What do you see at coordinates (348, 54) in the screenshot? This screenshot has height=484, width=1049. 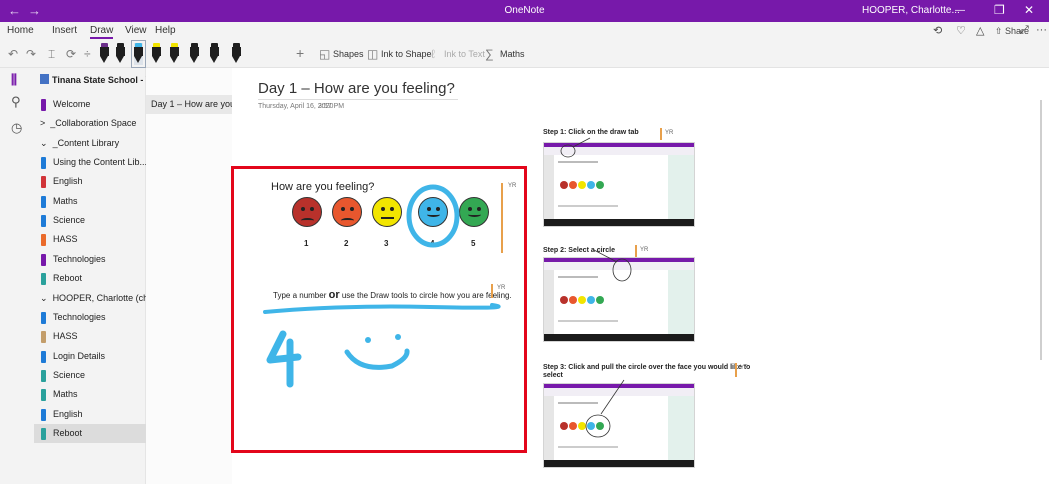 I see `shapes-button: Shapes` at bounding box center [348, 54].